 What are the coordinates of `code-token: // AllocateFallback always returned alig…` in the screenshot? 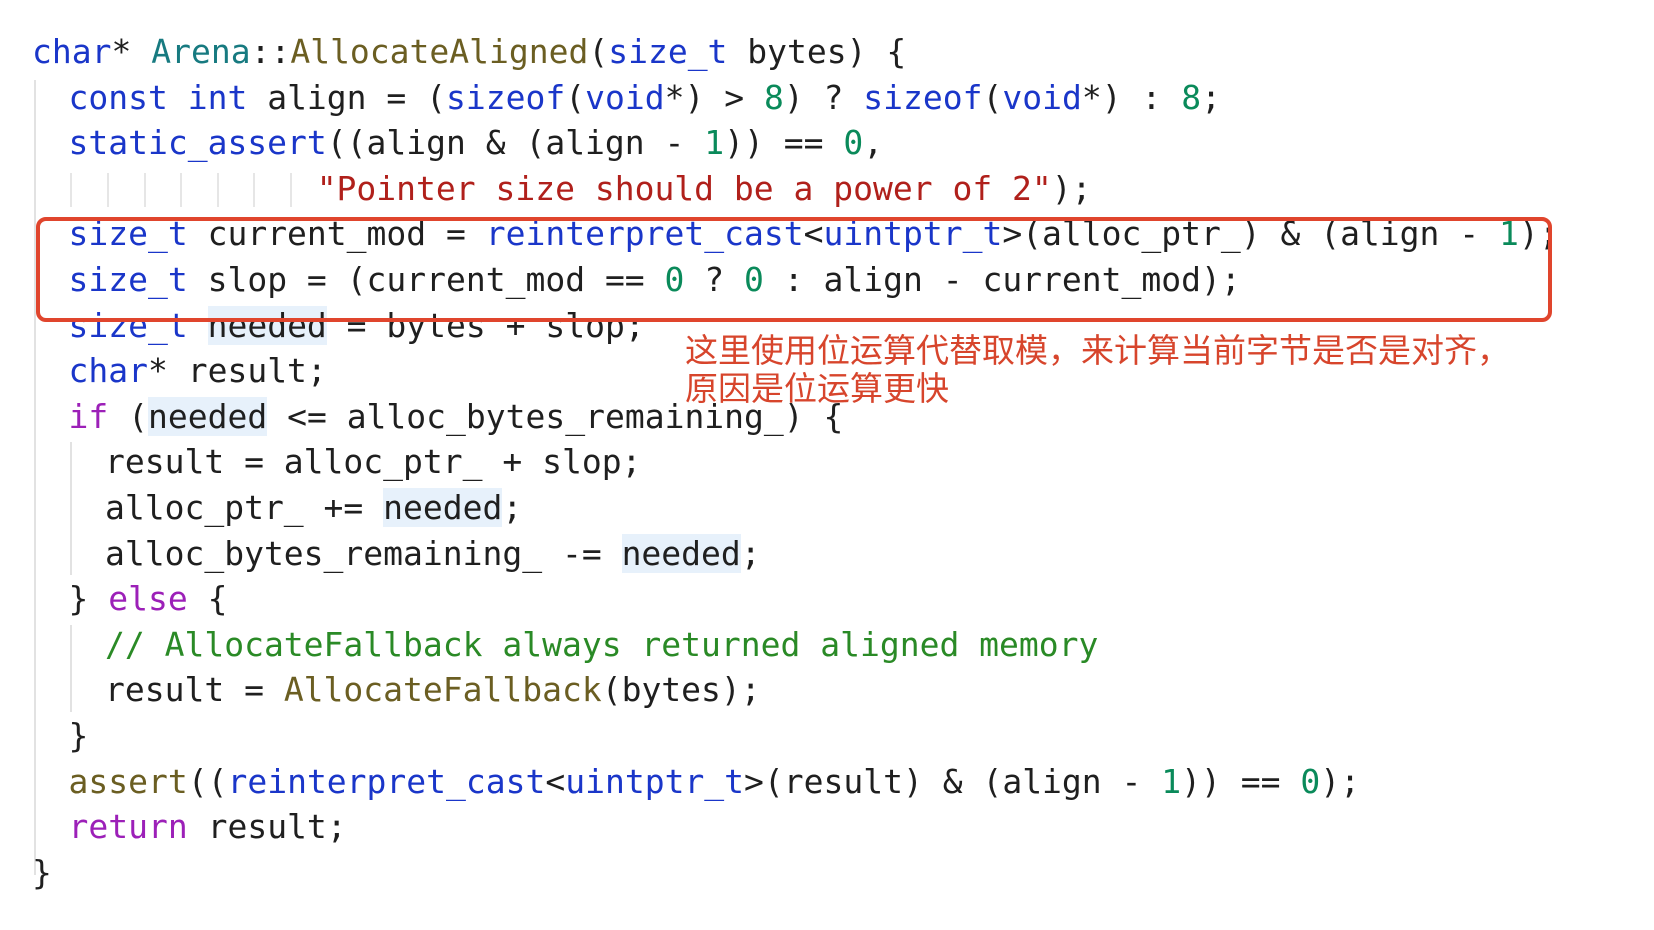 It's located at (602, 644).